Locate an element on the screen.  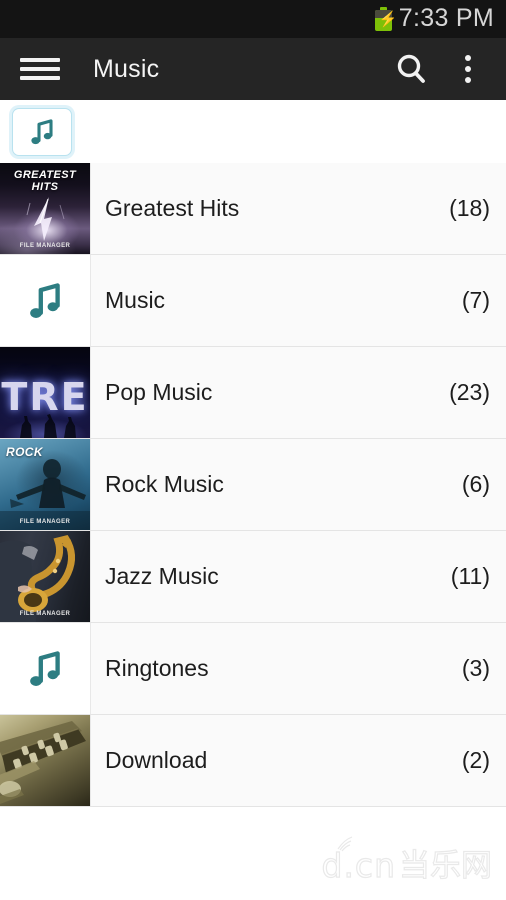
track-count: (7) is located at coordinates (475, 300).